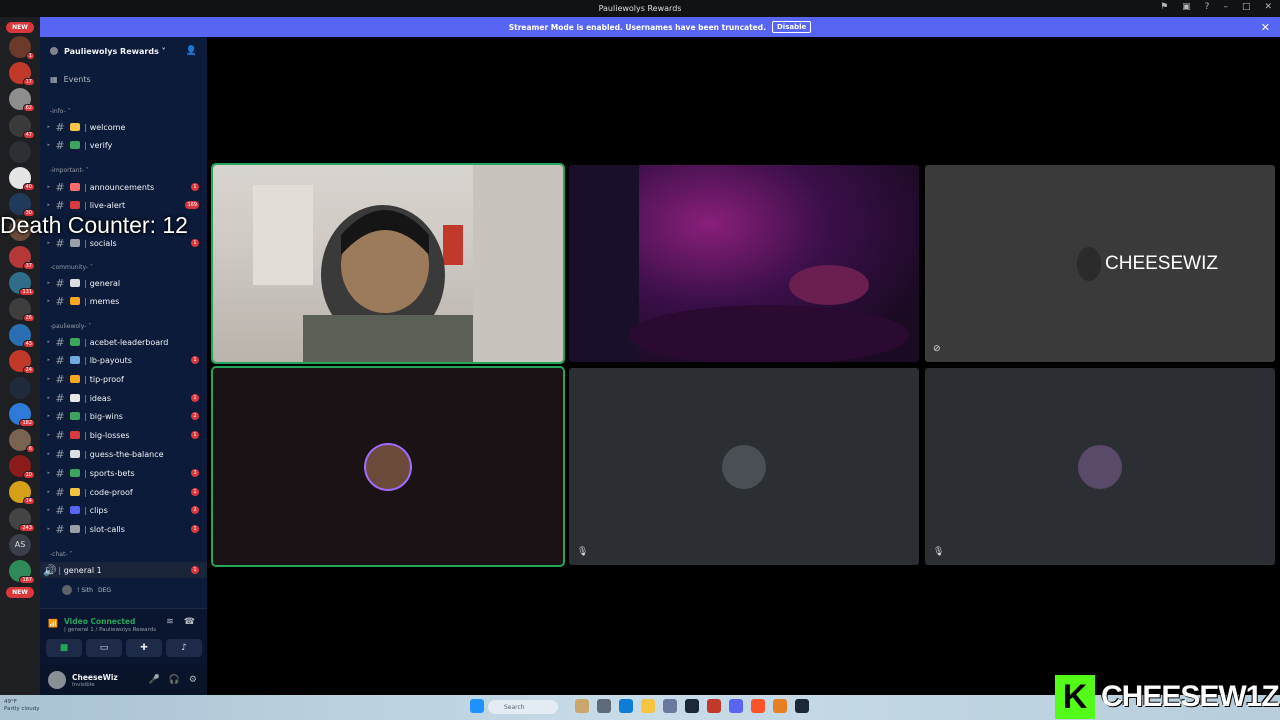 The height and width of the screenshot is (720, 1280). What do you see at coordinates (22, 362) in the screenshot?
I see `server-icon: 24` at bounding box center [22, 362].